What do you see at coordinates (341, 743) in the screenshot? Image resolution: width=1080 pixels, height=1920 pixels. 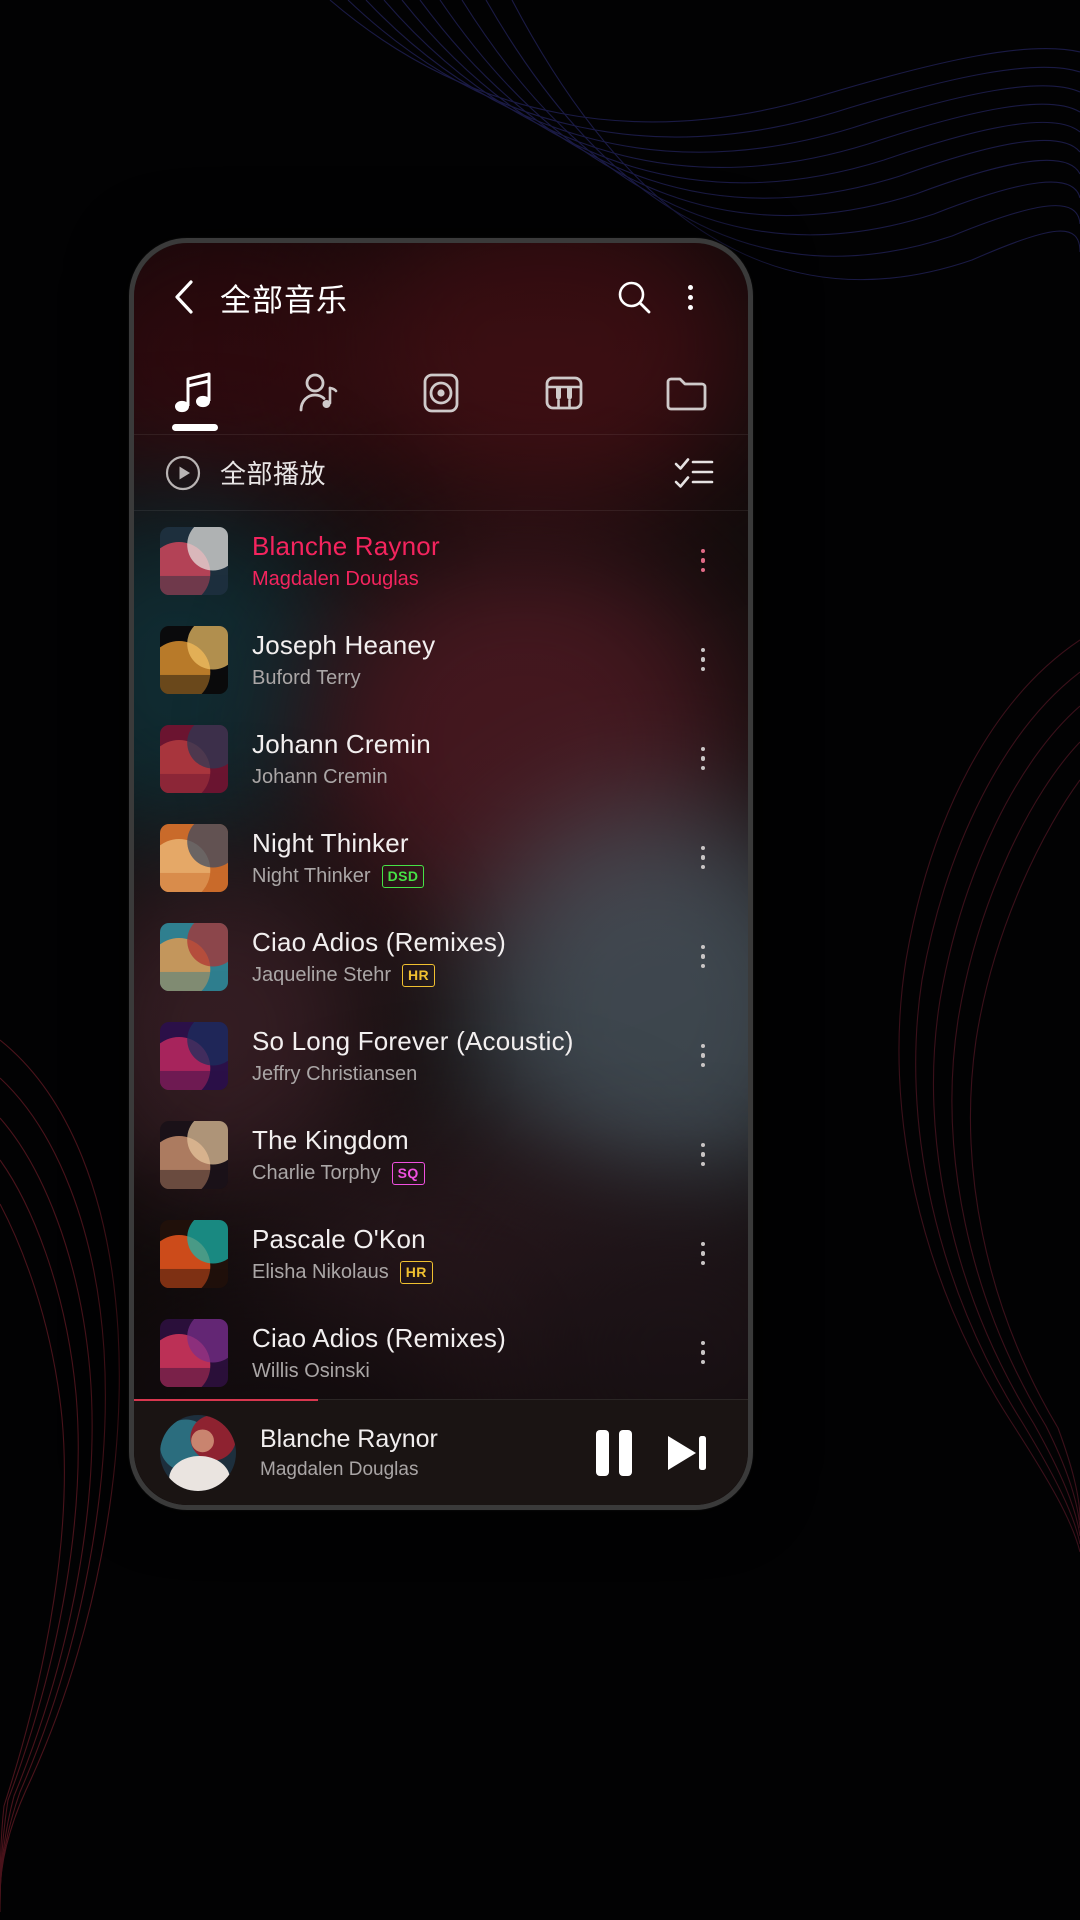 I see `song-title: Johann Cremin` at bounding box center [341, 743].